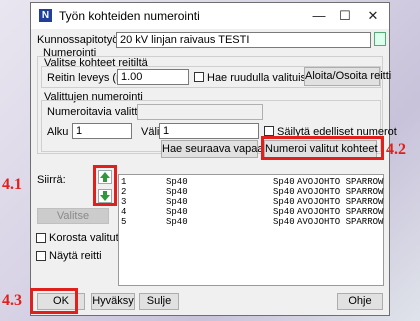 The image size is (420, 321). I want to click on move-label: Siirrä:, so click(51, 180).